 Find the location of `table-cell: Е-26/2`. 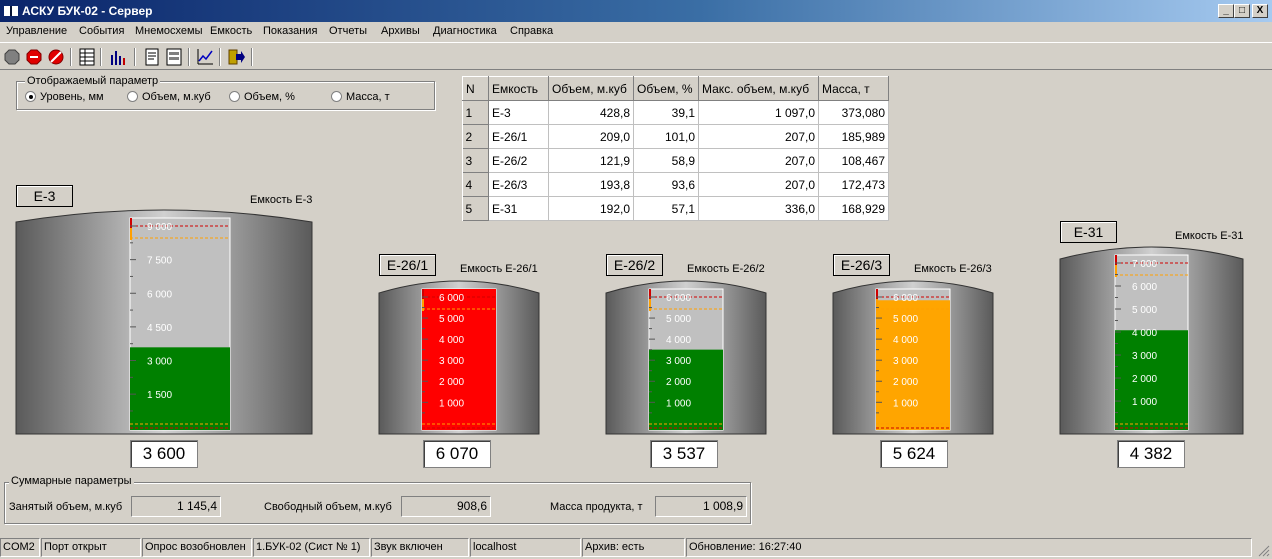

table-cell: Е-26/2 is located at coordinates (518, 160).